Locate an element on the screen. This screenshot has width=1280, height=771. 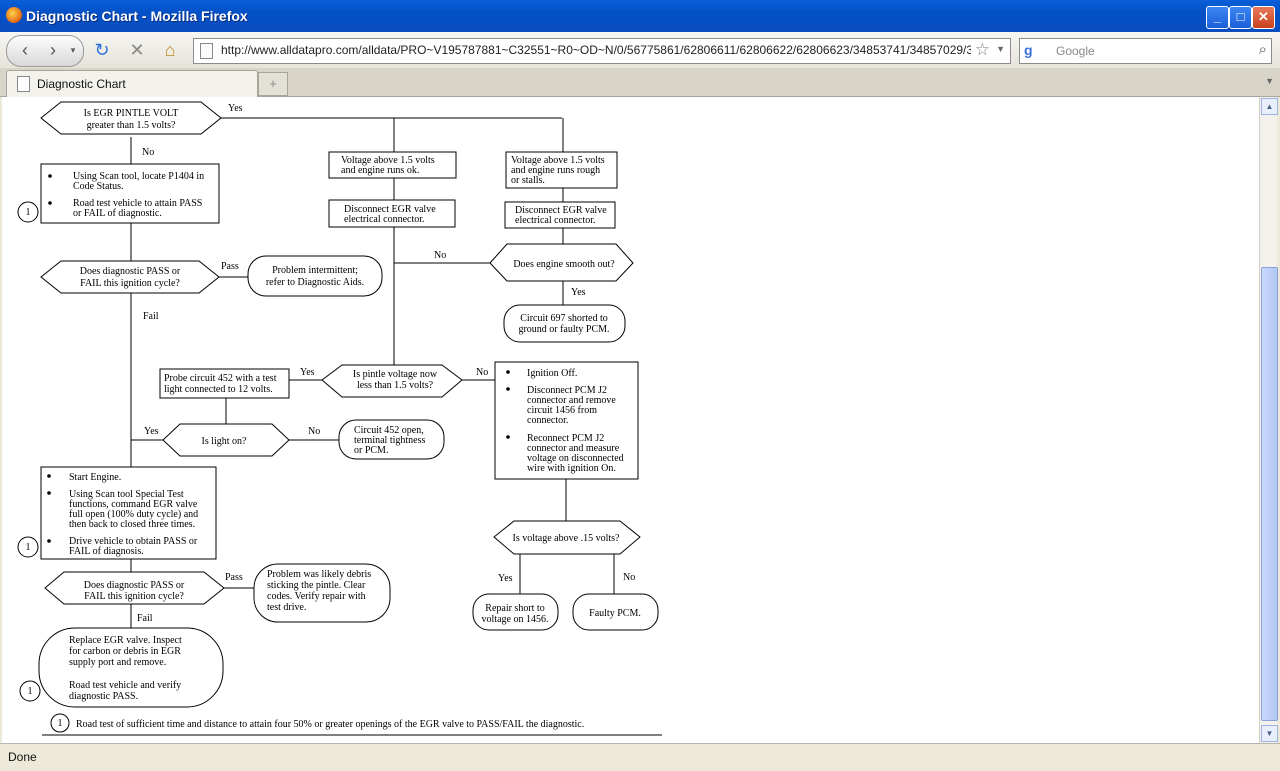
forward-button: › is located at coordinates (53, 50).